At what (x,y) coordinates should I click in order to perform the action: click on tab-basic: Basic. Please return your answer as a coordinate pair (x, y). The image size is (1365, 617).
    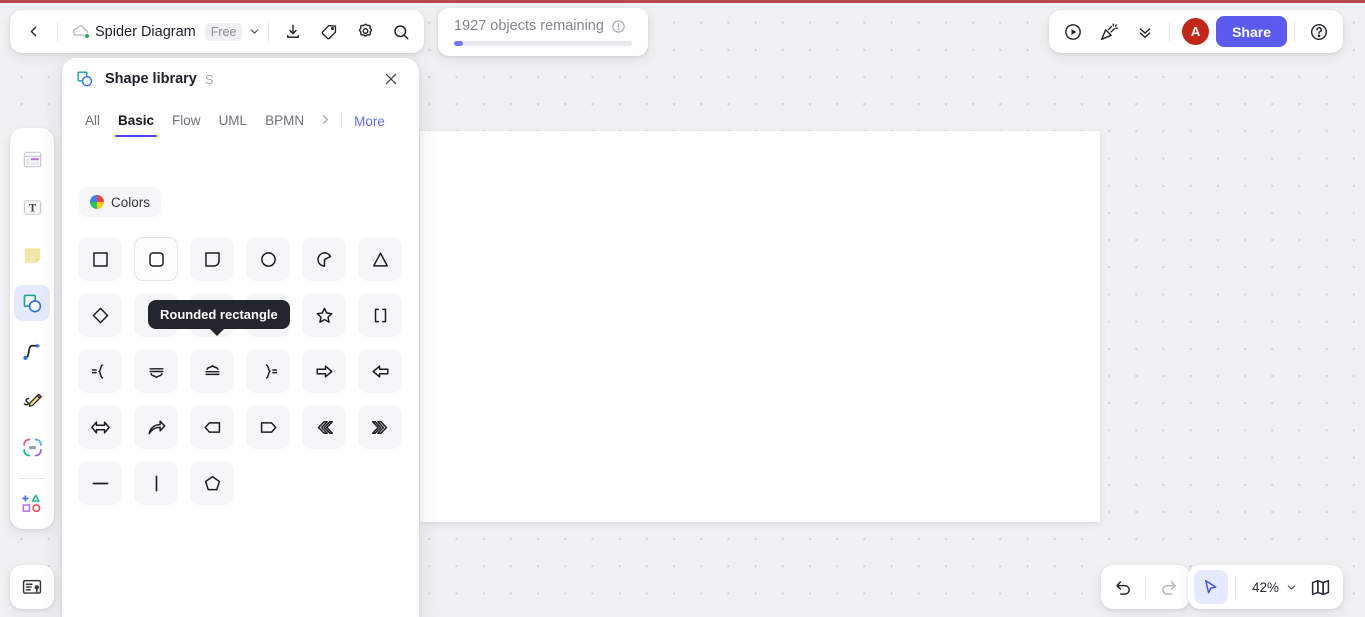
    Looking at the image, I should click on (136, 125).